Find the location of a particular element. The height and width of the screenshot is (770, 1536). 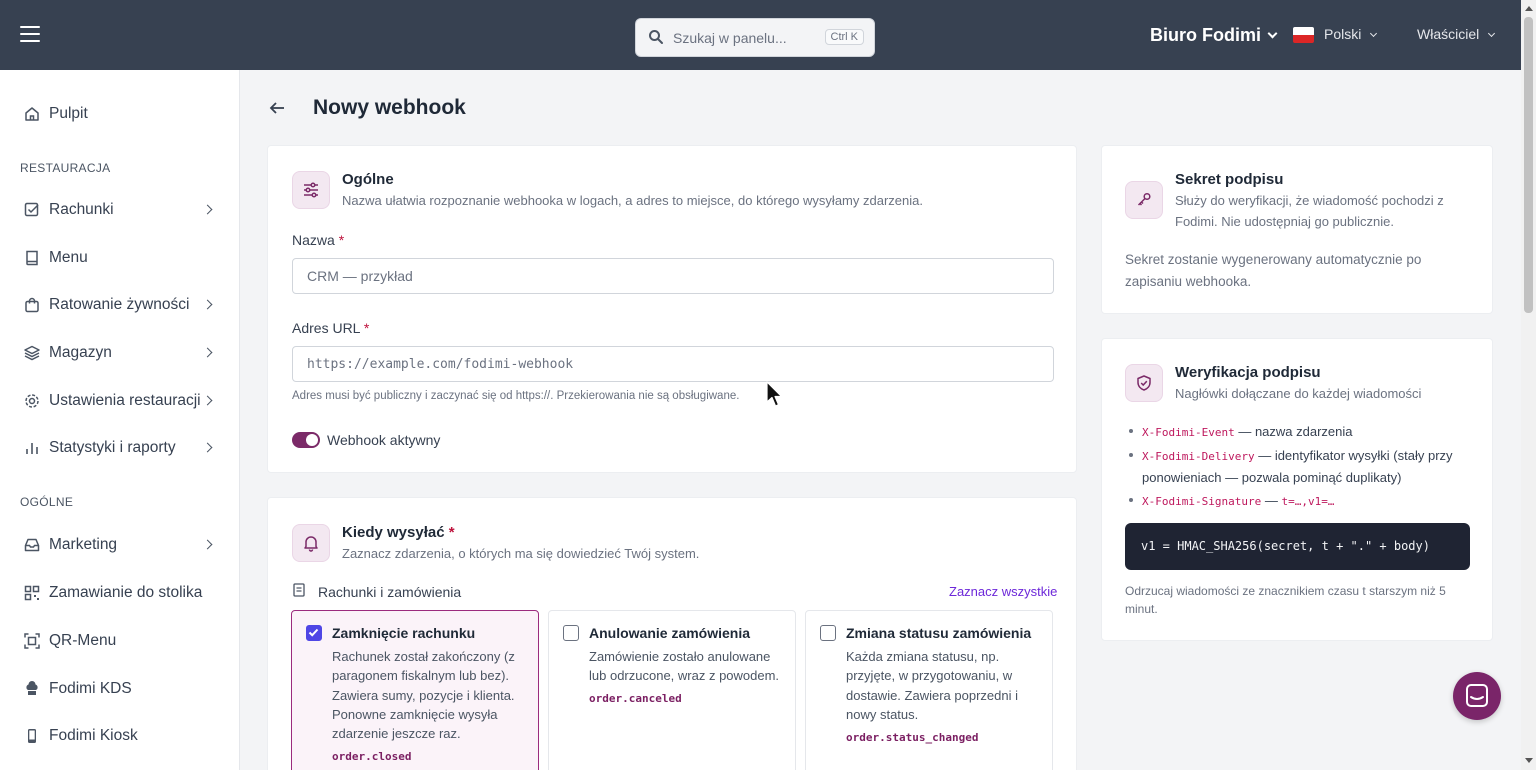

sidebar-item-label: QR-Menu is located at coordinates (83, 640).